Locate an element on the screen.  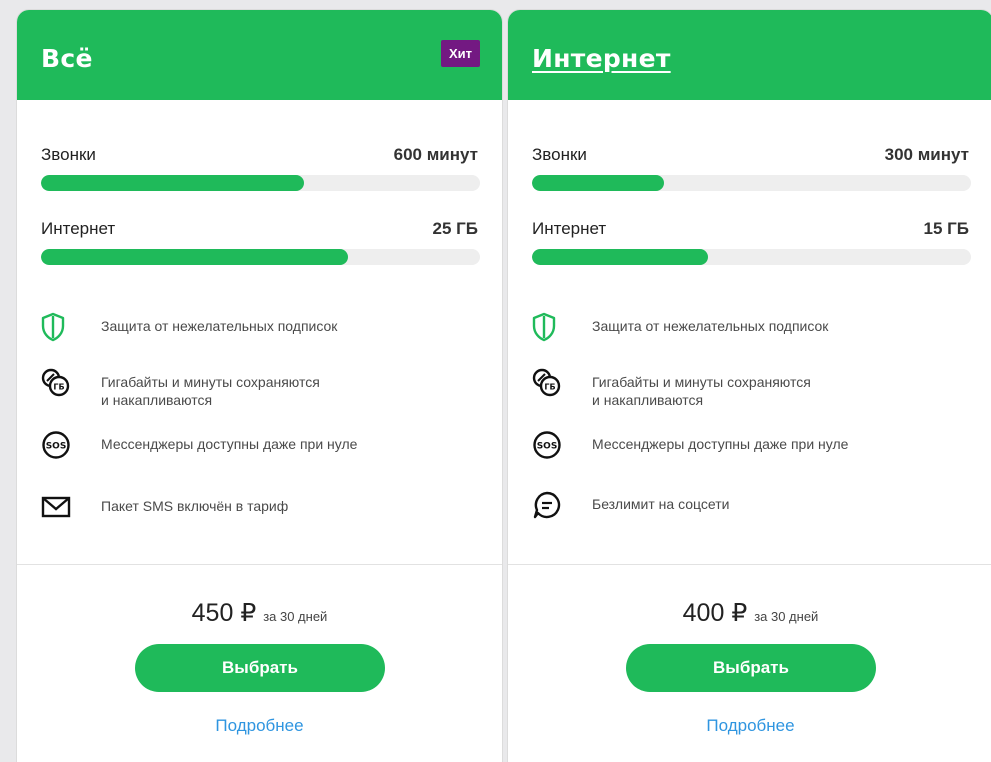
feature-item: Пакет SMS включён в тариф is located at coordinates (259, 507).